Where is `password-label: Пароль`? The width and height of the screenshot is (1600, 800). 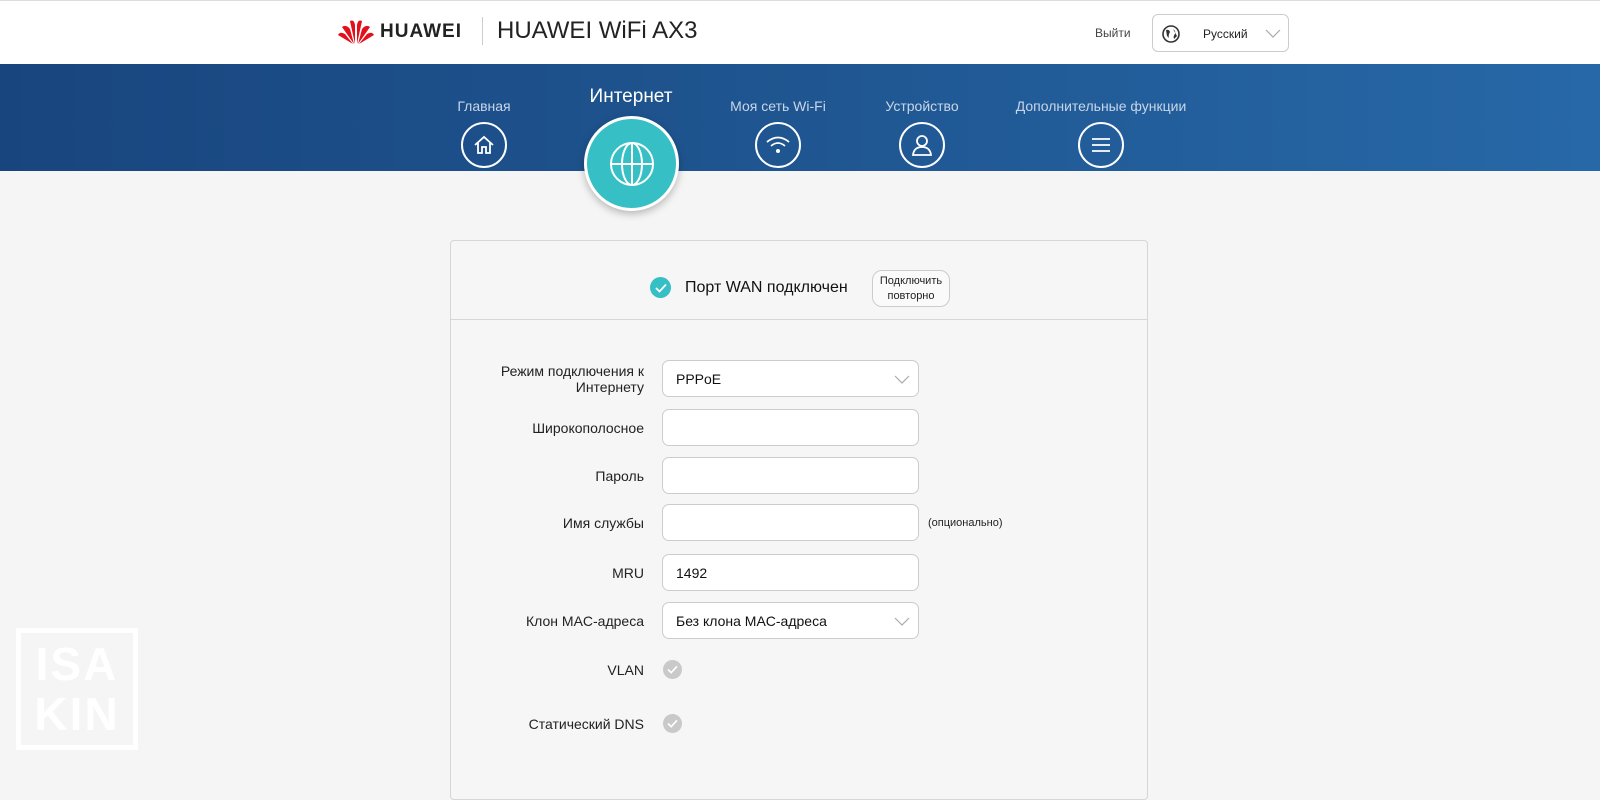
password-label: Пароль is located at coordinates (619, 476).